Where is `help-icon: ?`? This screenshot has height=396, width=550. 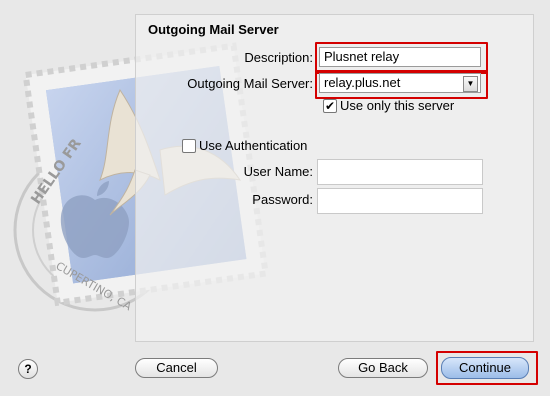 help-icon: ? is located at coordinates (28, 369).